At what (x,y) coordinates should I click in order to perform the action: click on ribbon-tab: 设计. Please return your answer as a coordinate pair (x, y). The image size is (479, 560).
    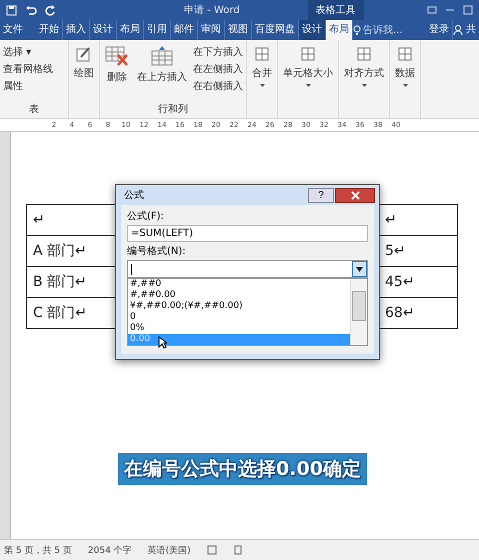
    Looking at the image, I should click on (312, 30).